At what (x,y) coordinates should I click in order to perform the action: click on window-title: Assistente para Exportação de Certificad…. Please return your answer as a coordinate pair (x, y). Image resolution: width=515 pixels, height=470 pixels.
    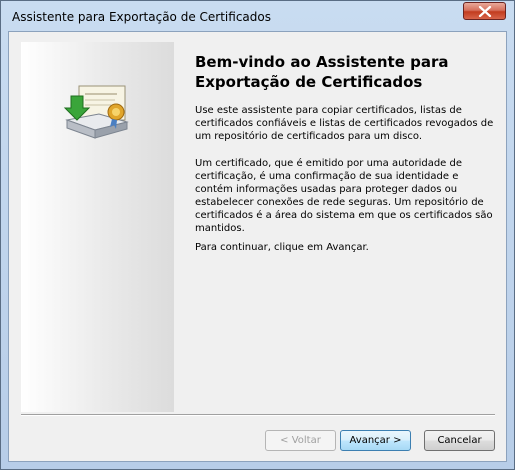
    Looking at the image, I should click on (141, 17).